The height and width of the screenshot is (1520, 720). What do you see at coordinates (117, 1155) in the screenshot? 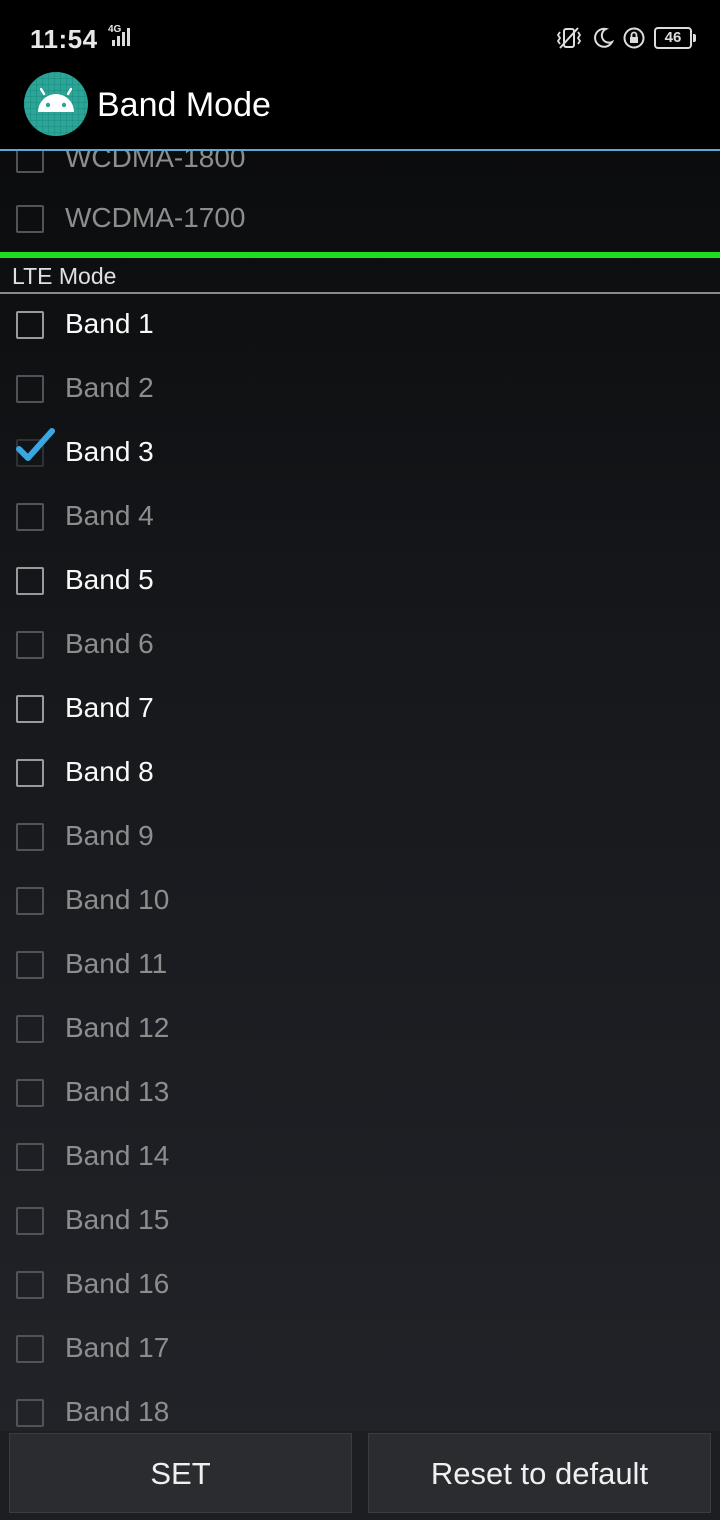
I see `band-label: Band 14` at bounding box center [117, 1155].